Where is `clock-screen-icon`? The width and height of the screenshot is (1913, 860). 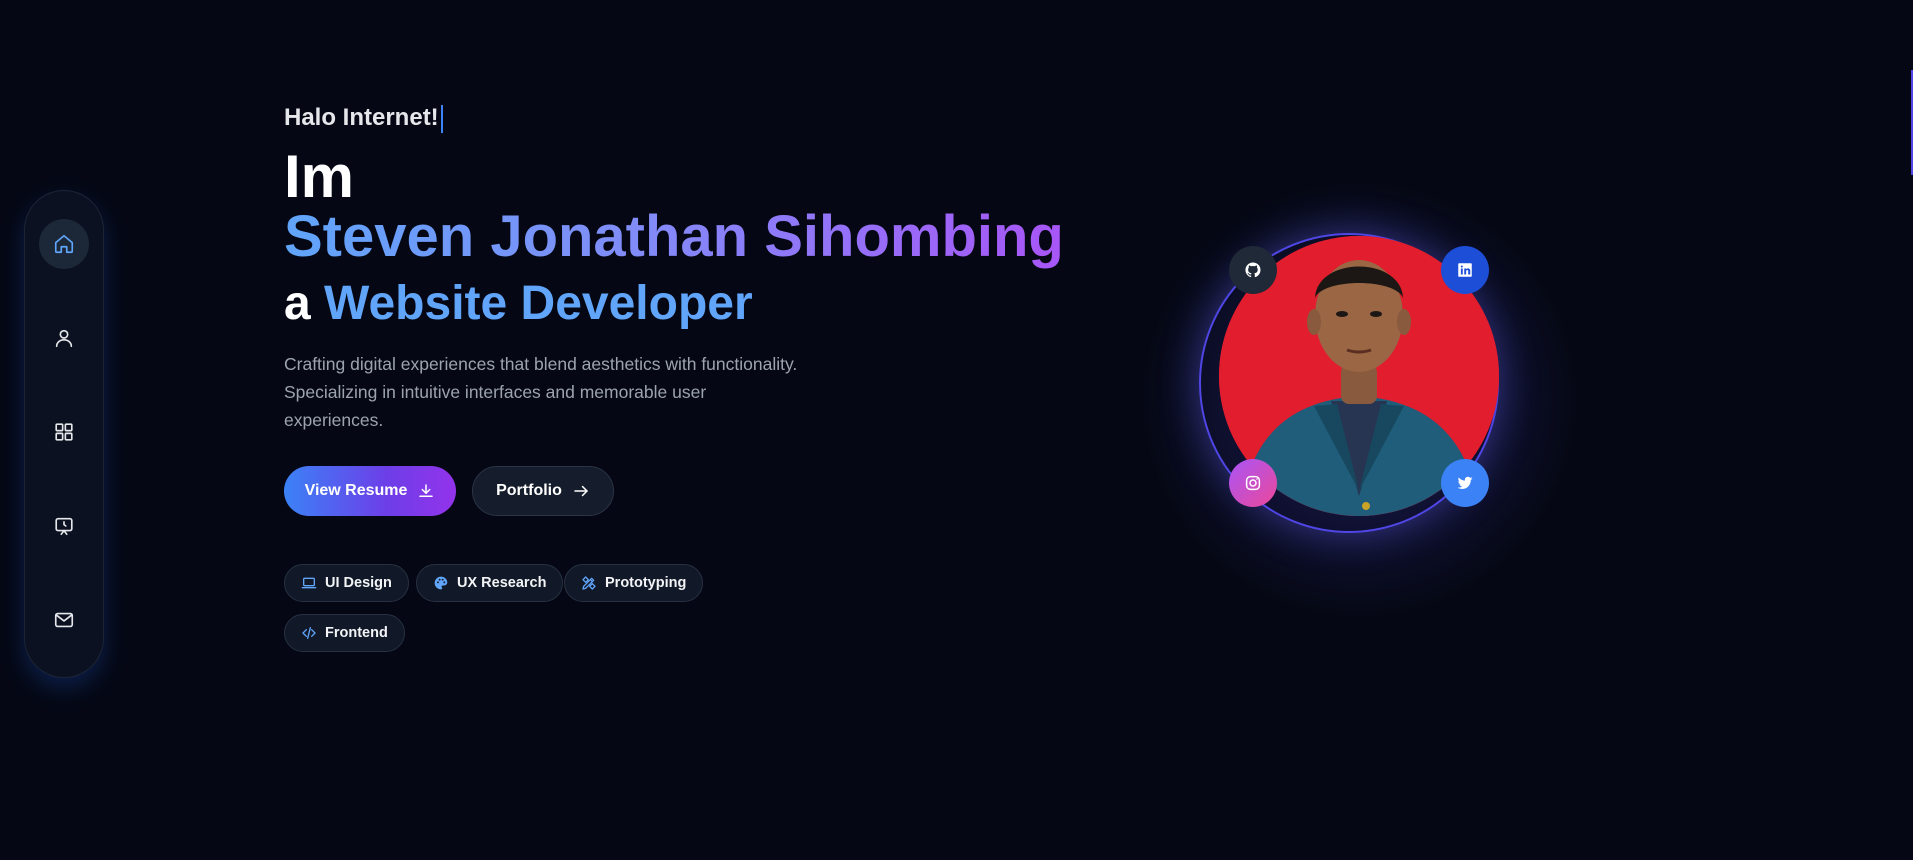
clock-screen-icon is located at coordinates (64, 526).